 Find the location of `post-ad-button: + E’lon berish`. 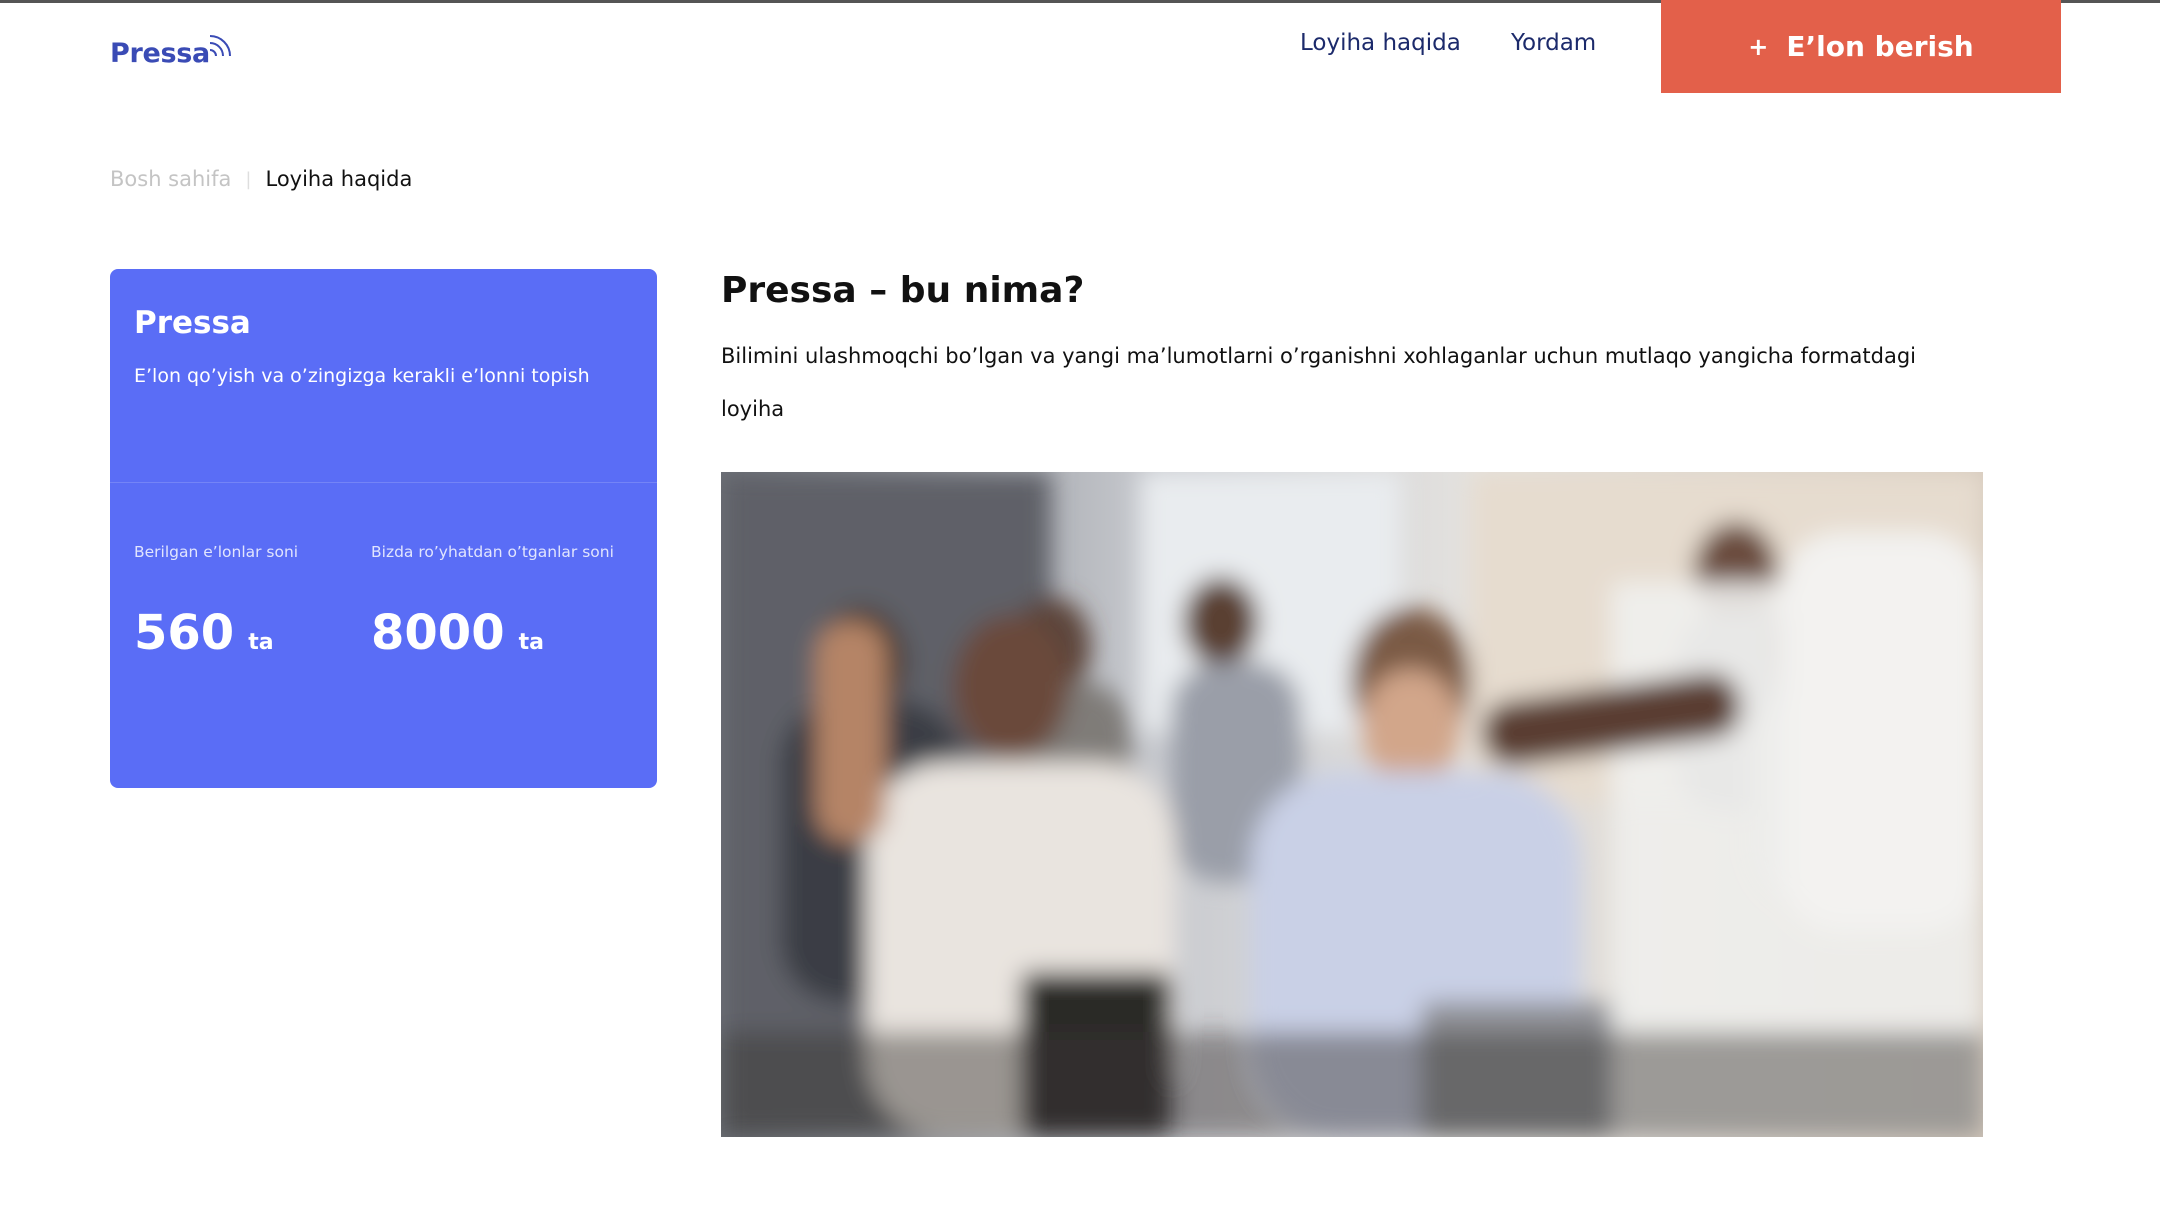

post-ad-button: + E’lon berish is located at coordinates (1861, 46).